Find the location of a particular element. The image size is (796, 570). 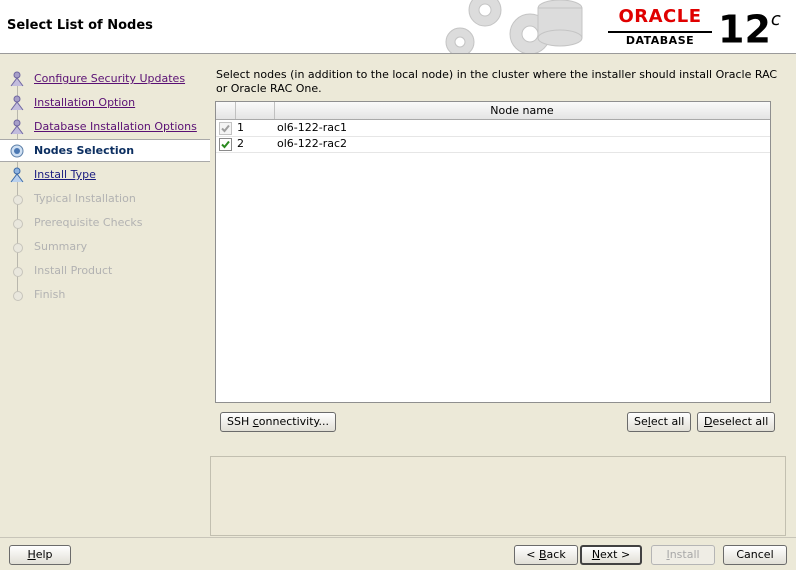

step-label: Typical Installation is located at coordinates (85, 198).